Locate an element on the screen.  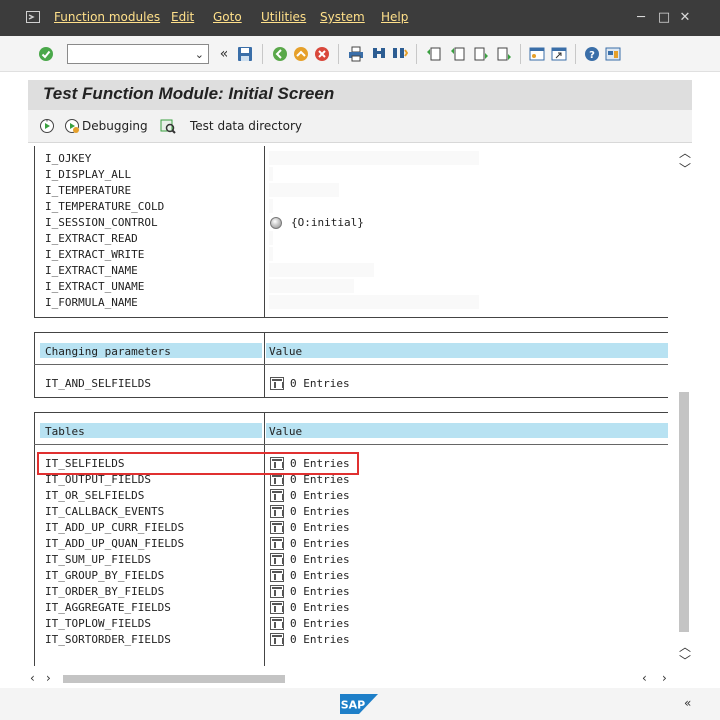
tables-row-name: IT_ORDER_BY_FIELDS is located at coordinates (105, 591).